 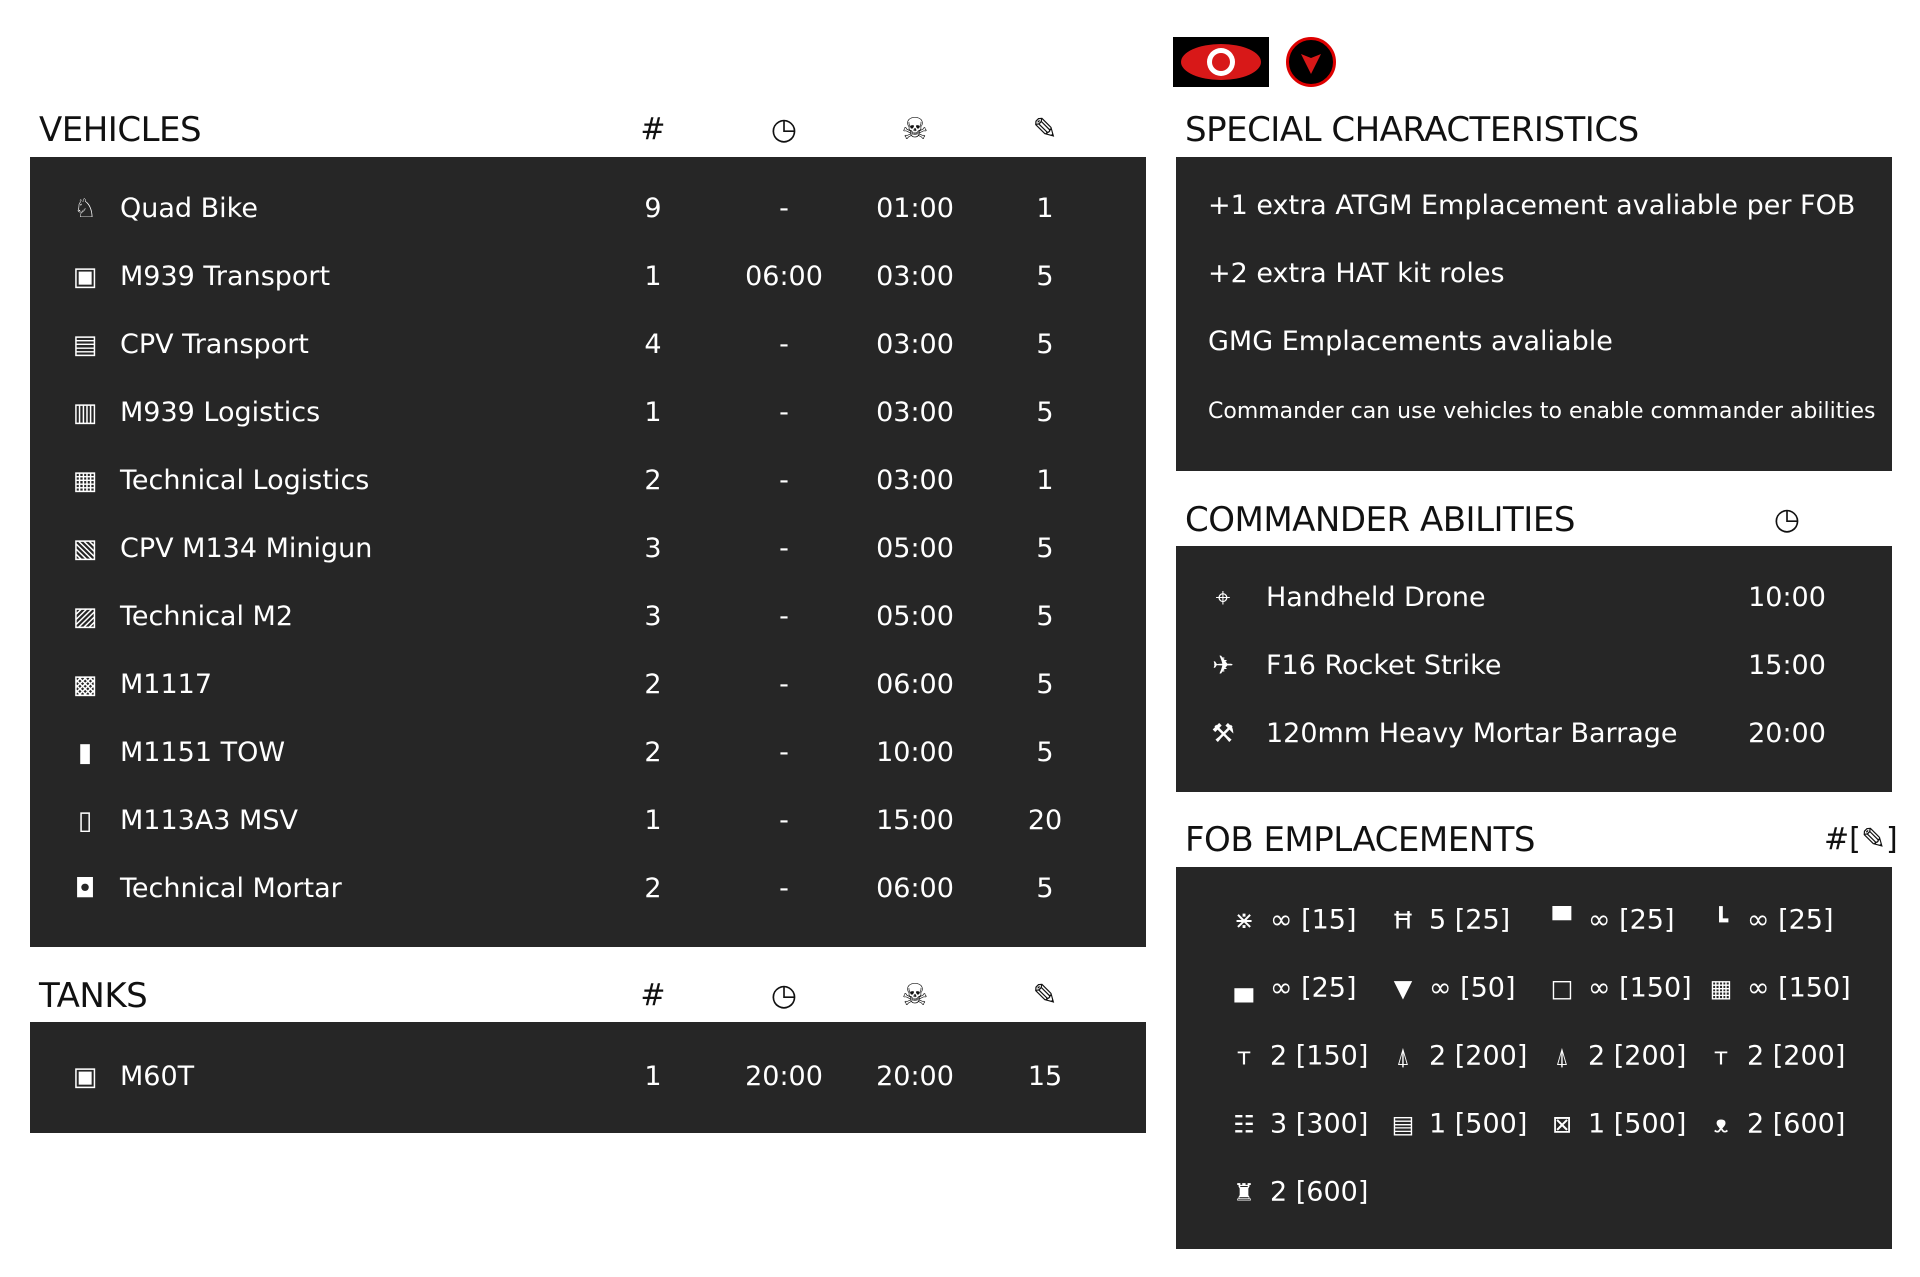 What do you see at coordinates (1244, 988) in the screenshot?
I see `sandbag-stack-icon: ▄` at bounding box center [1244, 988].